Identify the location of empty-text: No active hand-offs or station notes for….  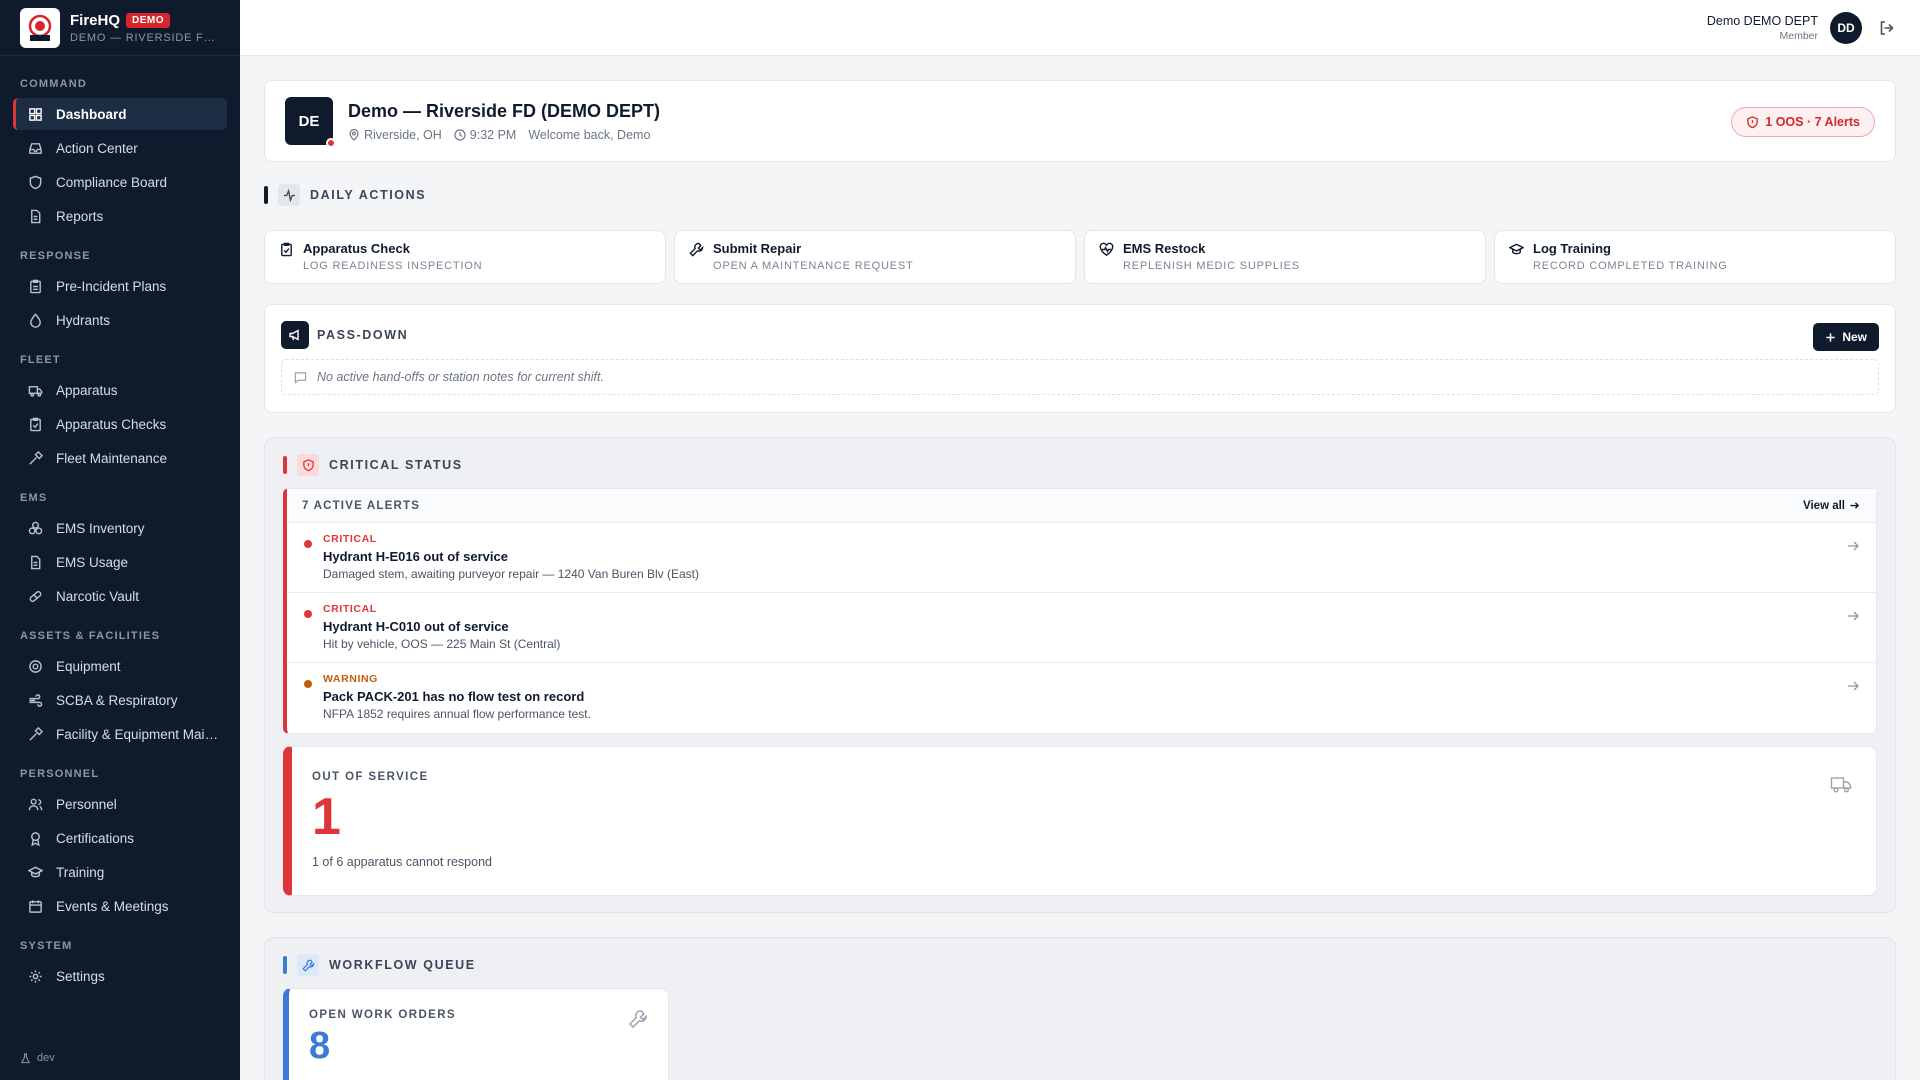
(460, 377).